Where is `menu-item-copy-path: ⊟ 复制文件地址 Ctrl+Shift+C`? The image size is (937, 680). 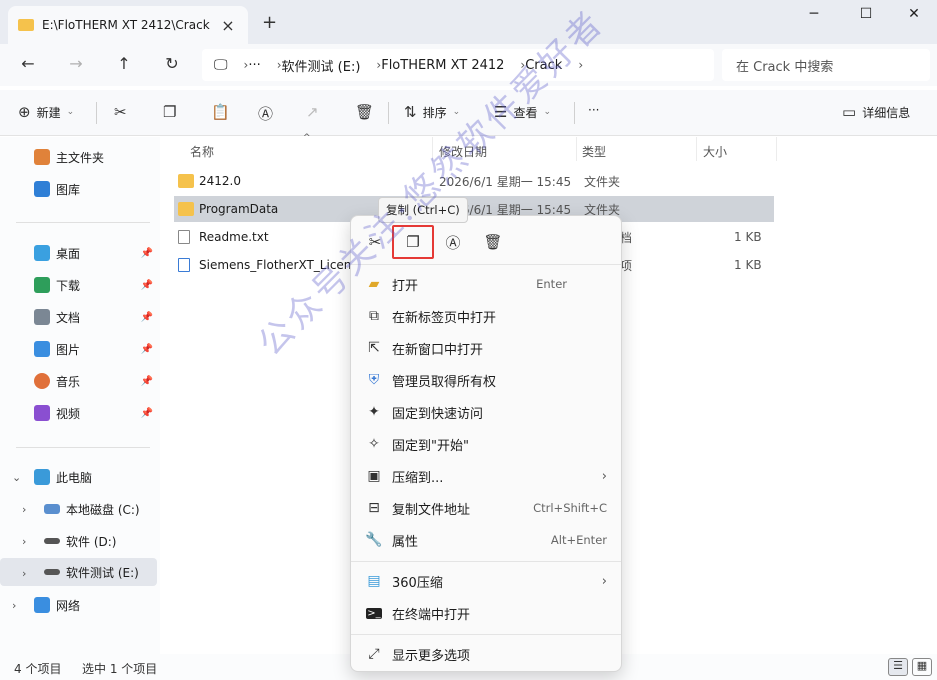 menu-item-copy-path: ⊟ 复制文件地址 Ctrl+Shift+C is located at coordinates (486, 508).